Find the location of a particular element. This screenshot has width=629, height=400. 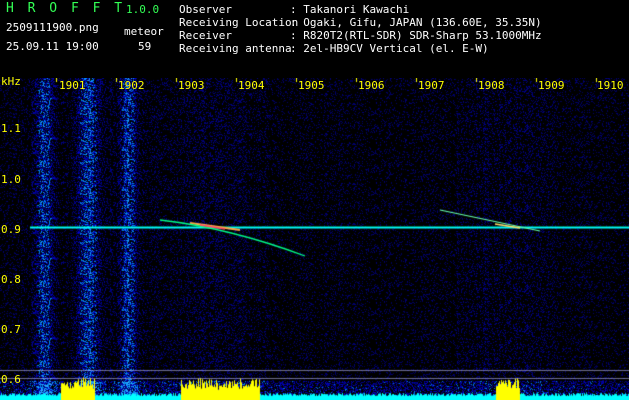

y-tick-0-7: 0.7 is located at coordinates (11, 329).